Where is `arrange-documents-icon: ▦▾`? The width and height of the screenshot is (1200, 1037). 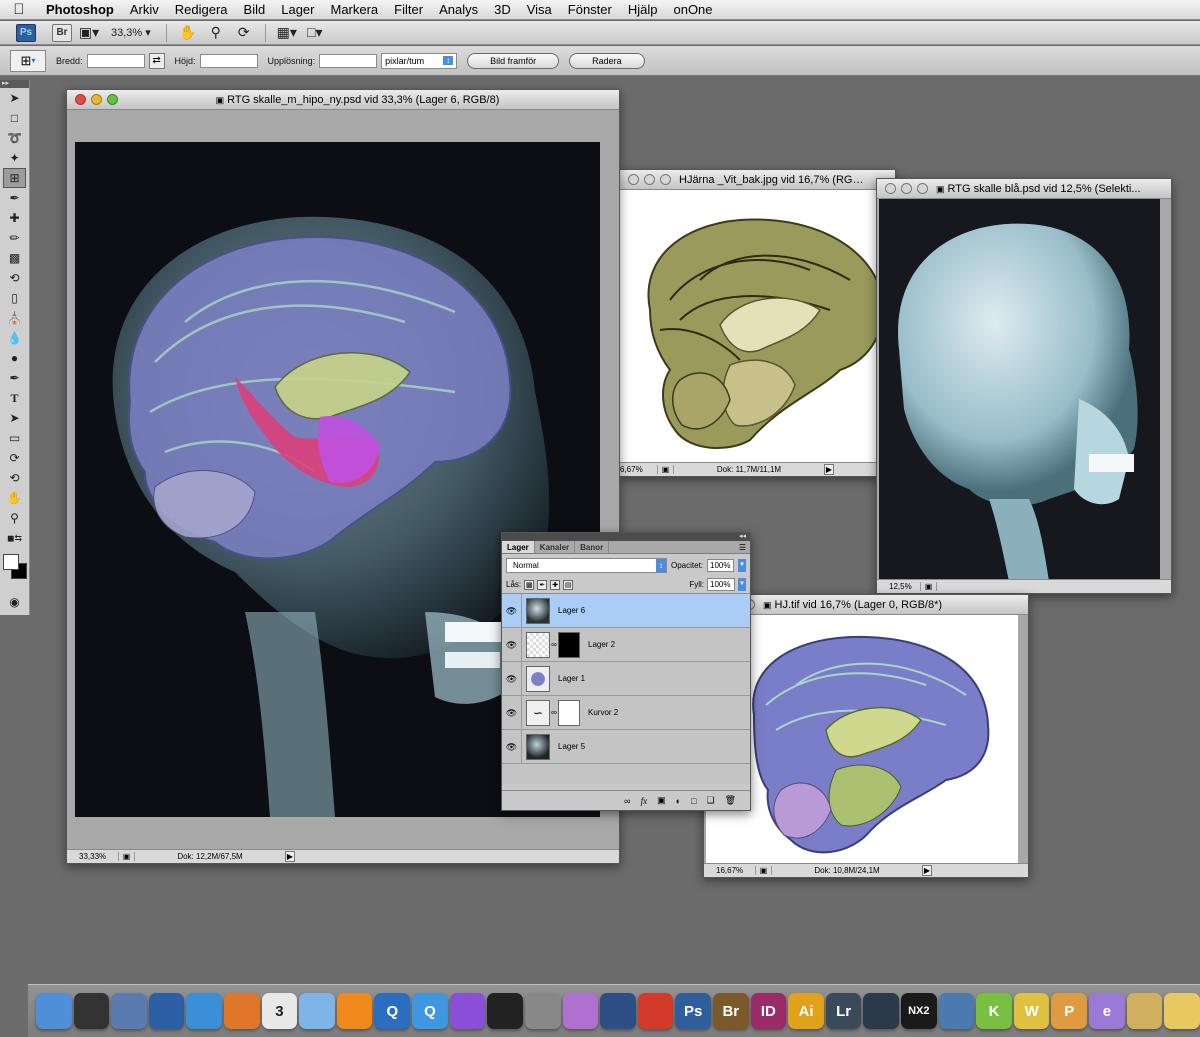
arrange-documents-icon: ▦▾ is located at coordinates (287, 32).